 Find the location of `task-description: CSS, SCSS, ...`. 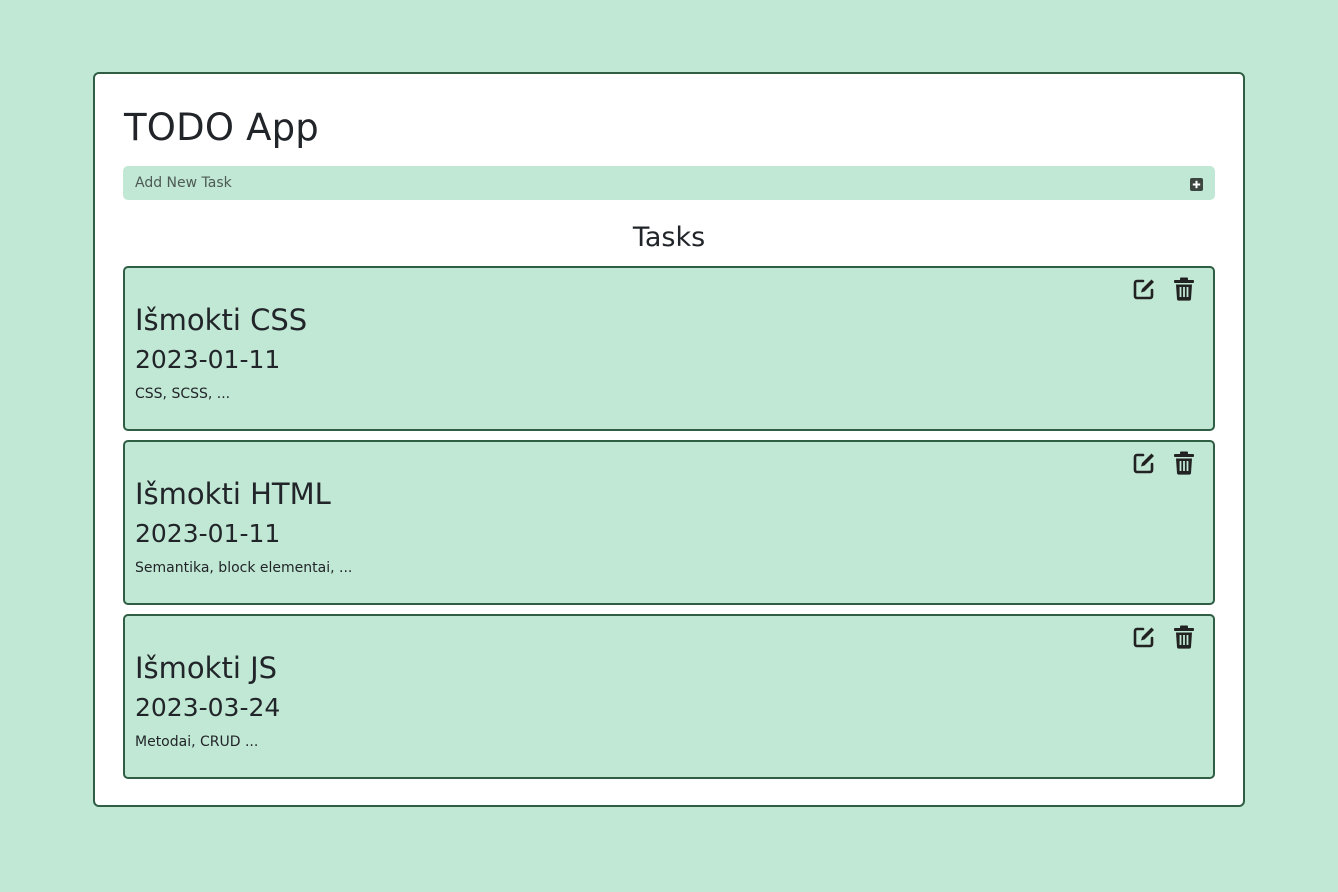

task-description: CSS, SCSS, ... is located at coordinates (183, 394).